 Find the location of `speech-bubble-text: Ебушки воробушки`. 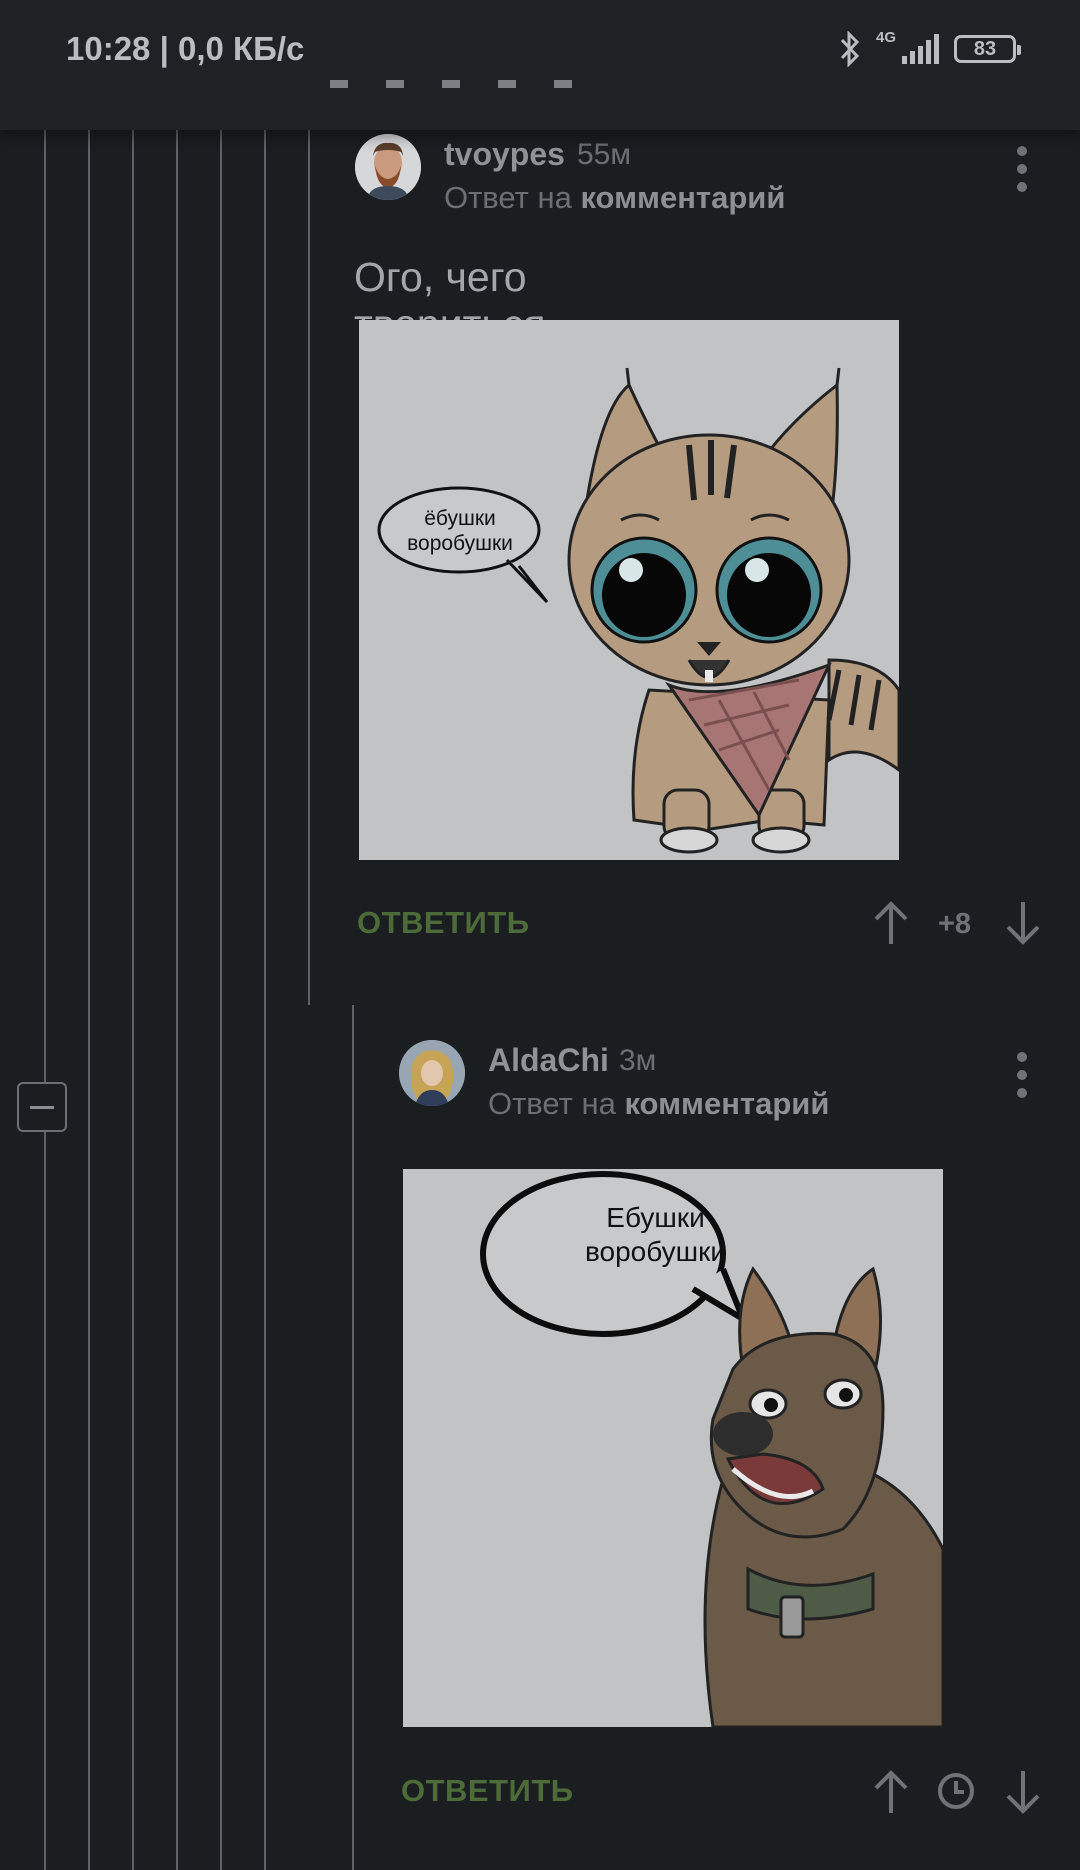

speech-bubble-text: Ебушки воробушки is located at coordinates (655, 1234).